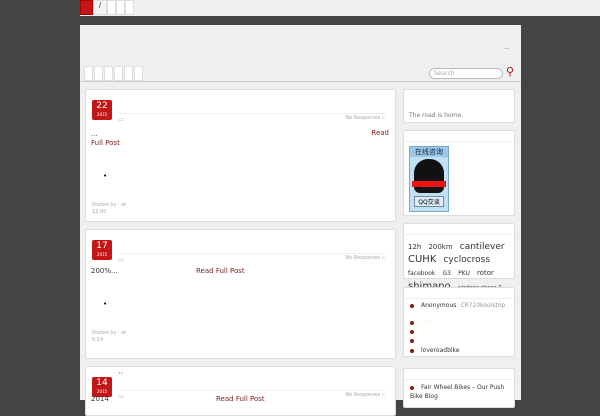 The height and width of the screenshot is (416, 600). Describe the element at coordinates (340, 8) in the screenshot. I see `top-nav: /` at that location.